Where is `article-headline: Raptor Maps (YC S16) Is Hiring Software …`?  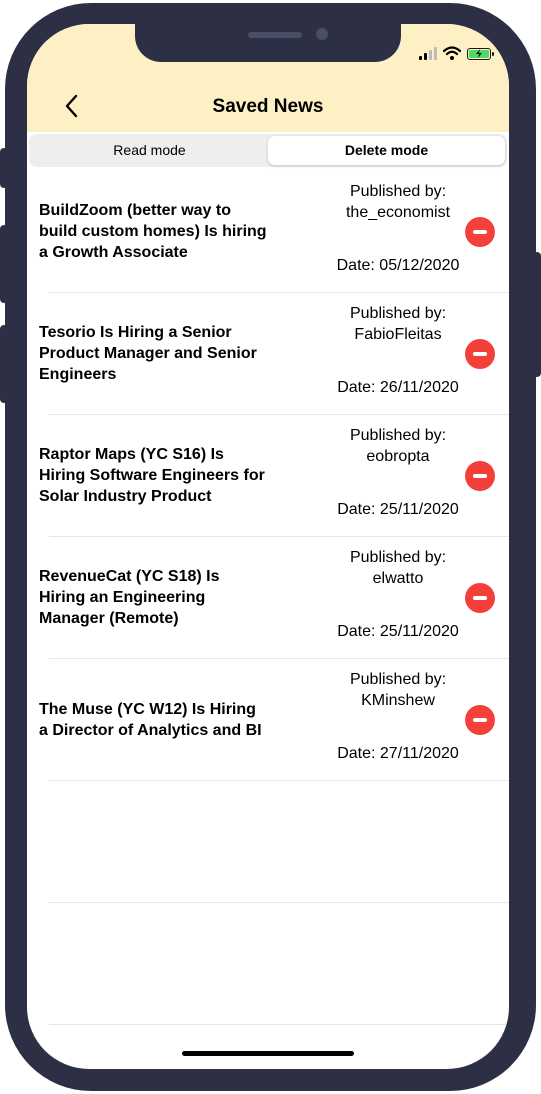 article-headline: Raptor Maps (YC S16) Is Hiring Software … is located at coordinates (152, 475).